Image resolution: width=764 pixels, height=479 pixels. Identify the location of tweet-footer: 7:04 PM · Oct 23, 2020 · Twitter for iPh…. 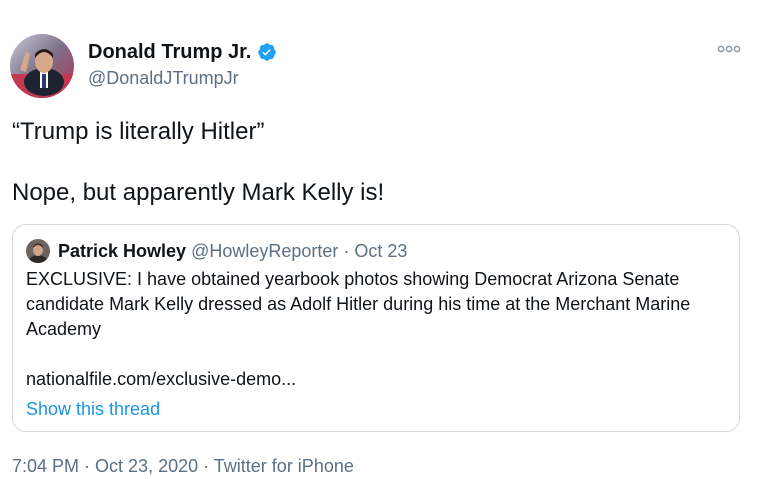
(183, 466).